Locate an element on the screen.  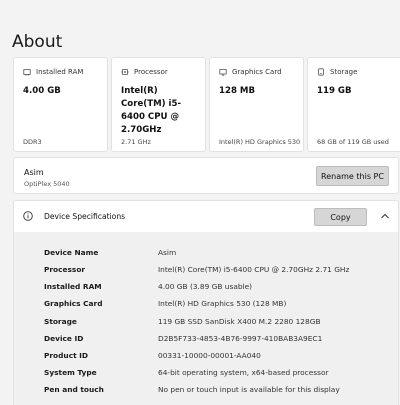
spec-value: 4.00 GB (3.89 GB usable) is located at coordinates (205, 286).